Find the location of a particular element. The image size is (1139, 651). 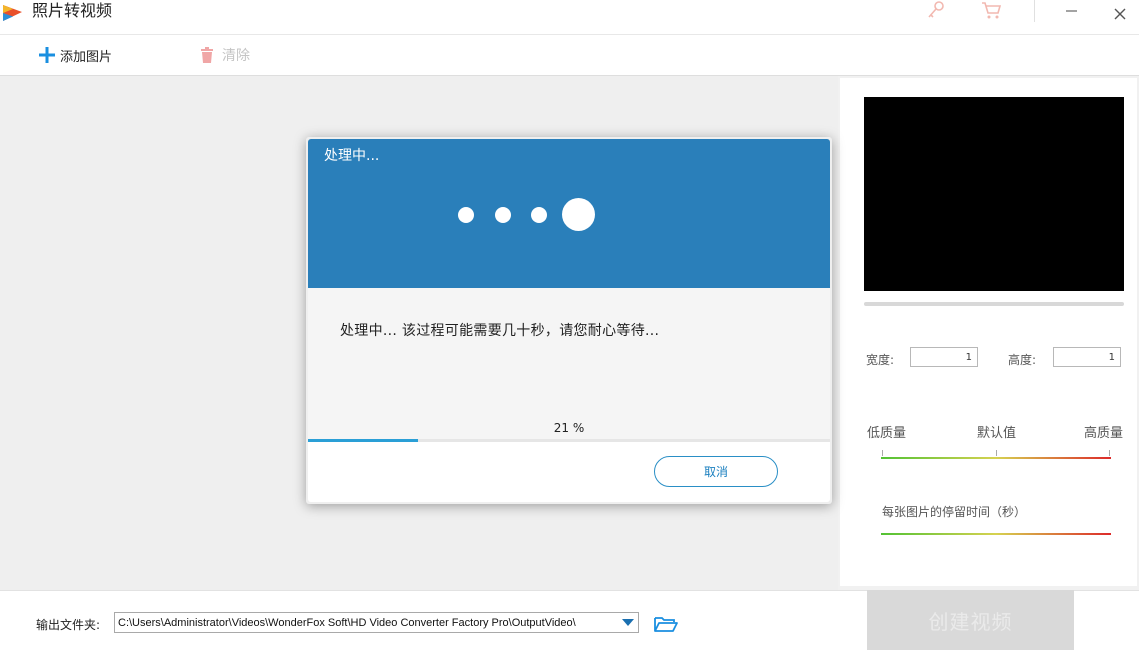

browse-folder-button is located at coordinates (666, 624).